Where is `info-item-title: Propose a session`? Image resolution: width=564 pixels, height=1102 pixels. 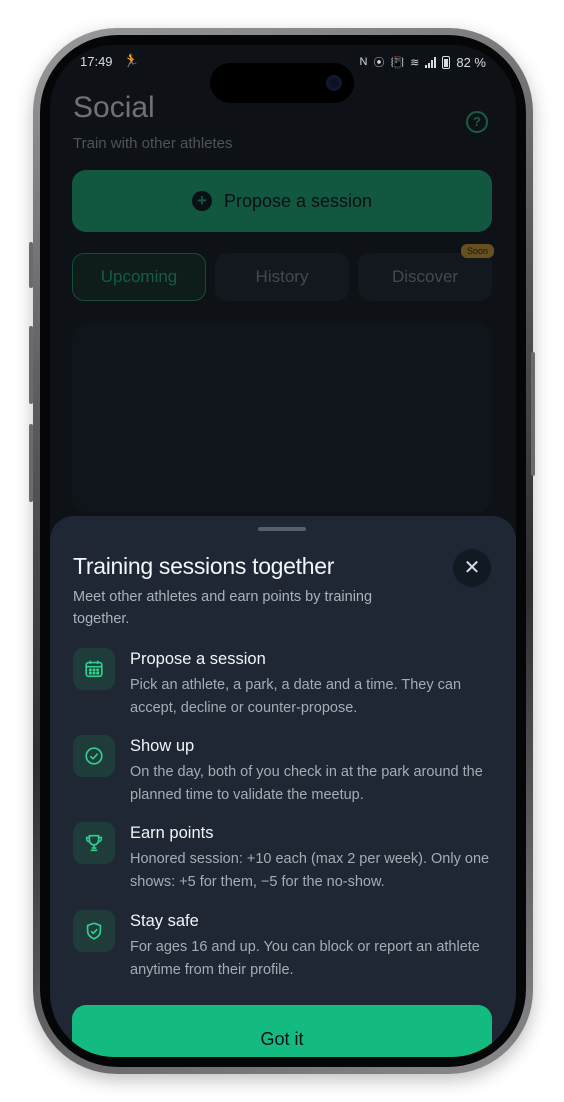 info-item-title: Propose a session is located at coordinates (198, 659).